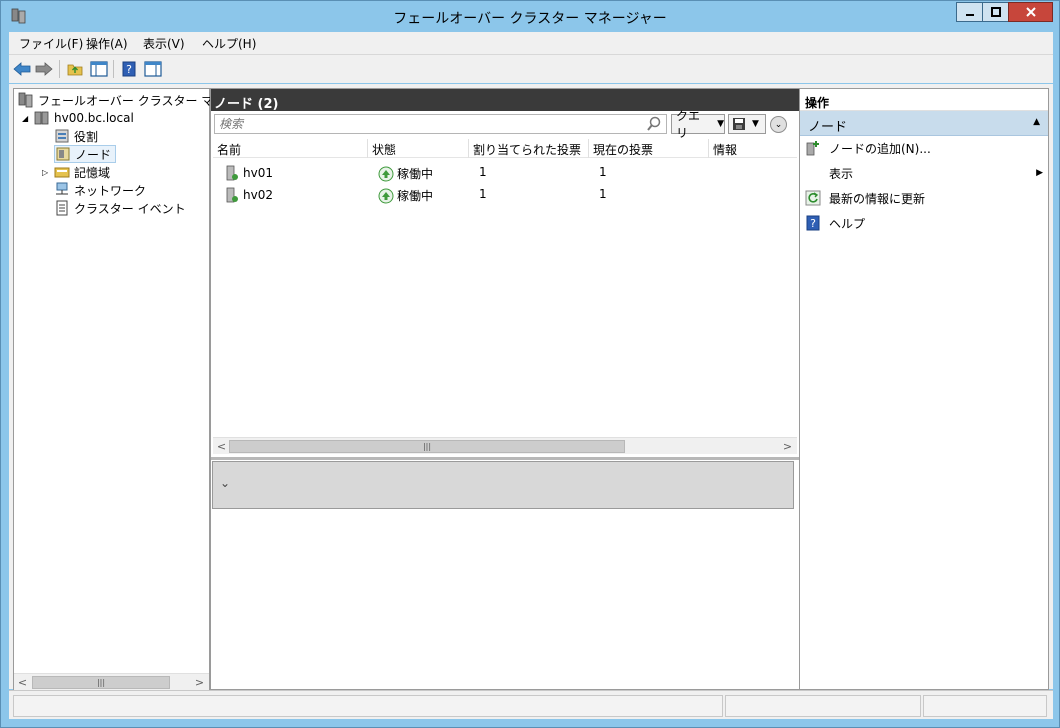  What do you see at coordinates (483, 194) in the screenshot?
I see `assigned-votes: 1` at bounding box center [483, 194].